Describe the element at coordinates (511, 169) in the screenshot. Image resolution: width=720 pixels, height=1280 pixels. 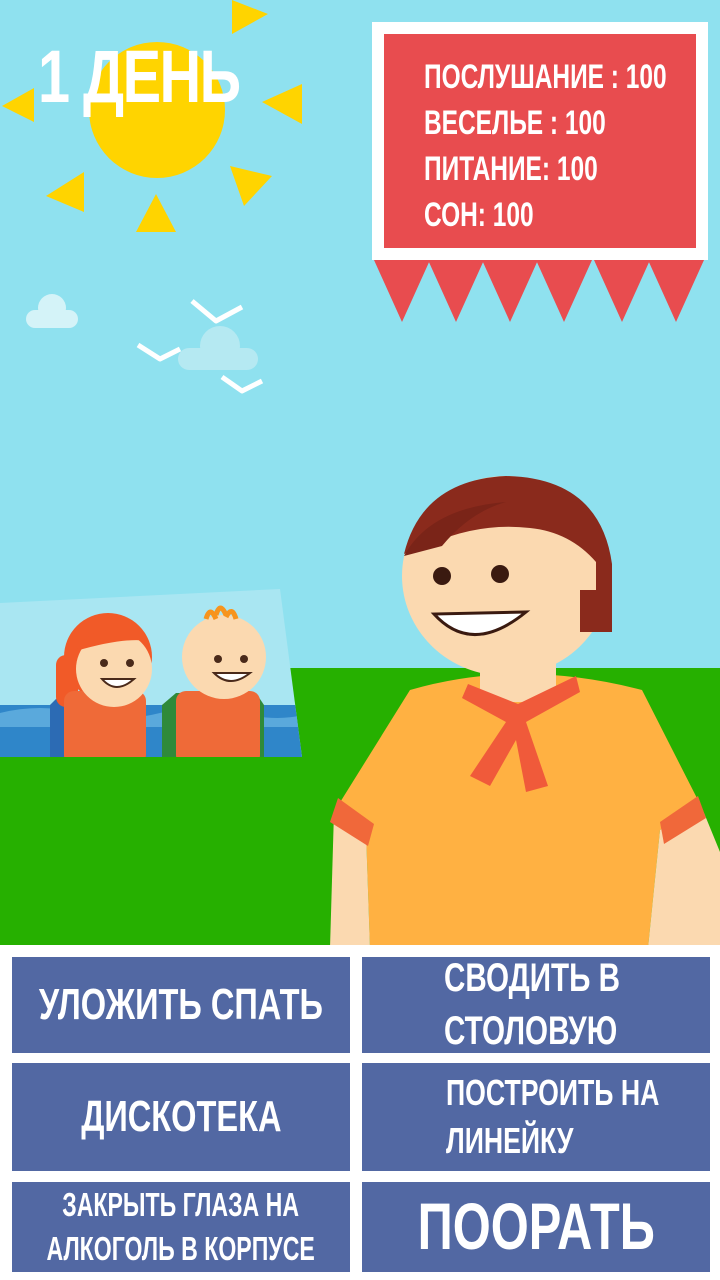
I see `stat-food: ПИТАНИЕ: 100` at that location.